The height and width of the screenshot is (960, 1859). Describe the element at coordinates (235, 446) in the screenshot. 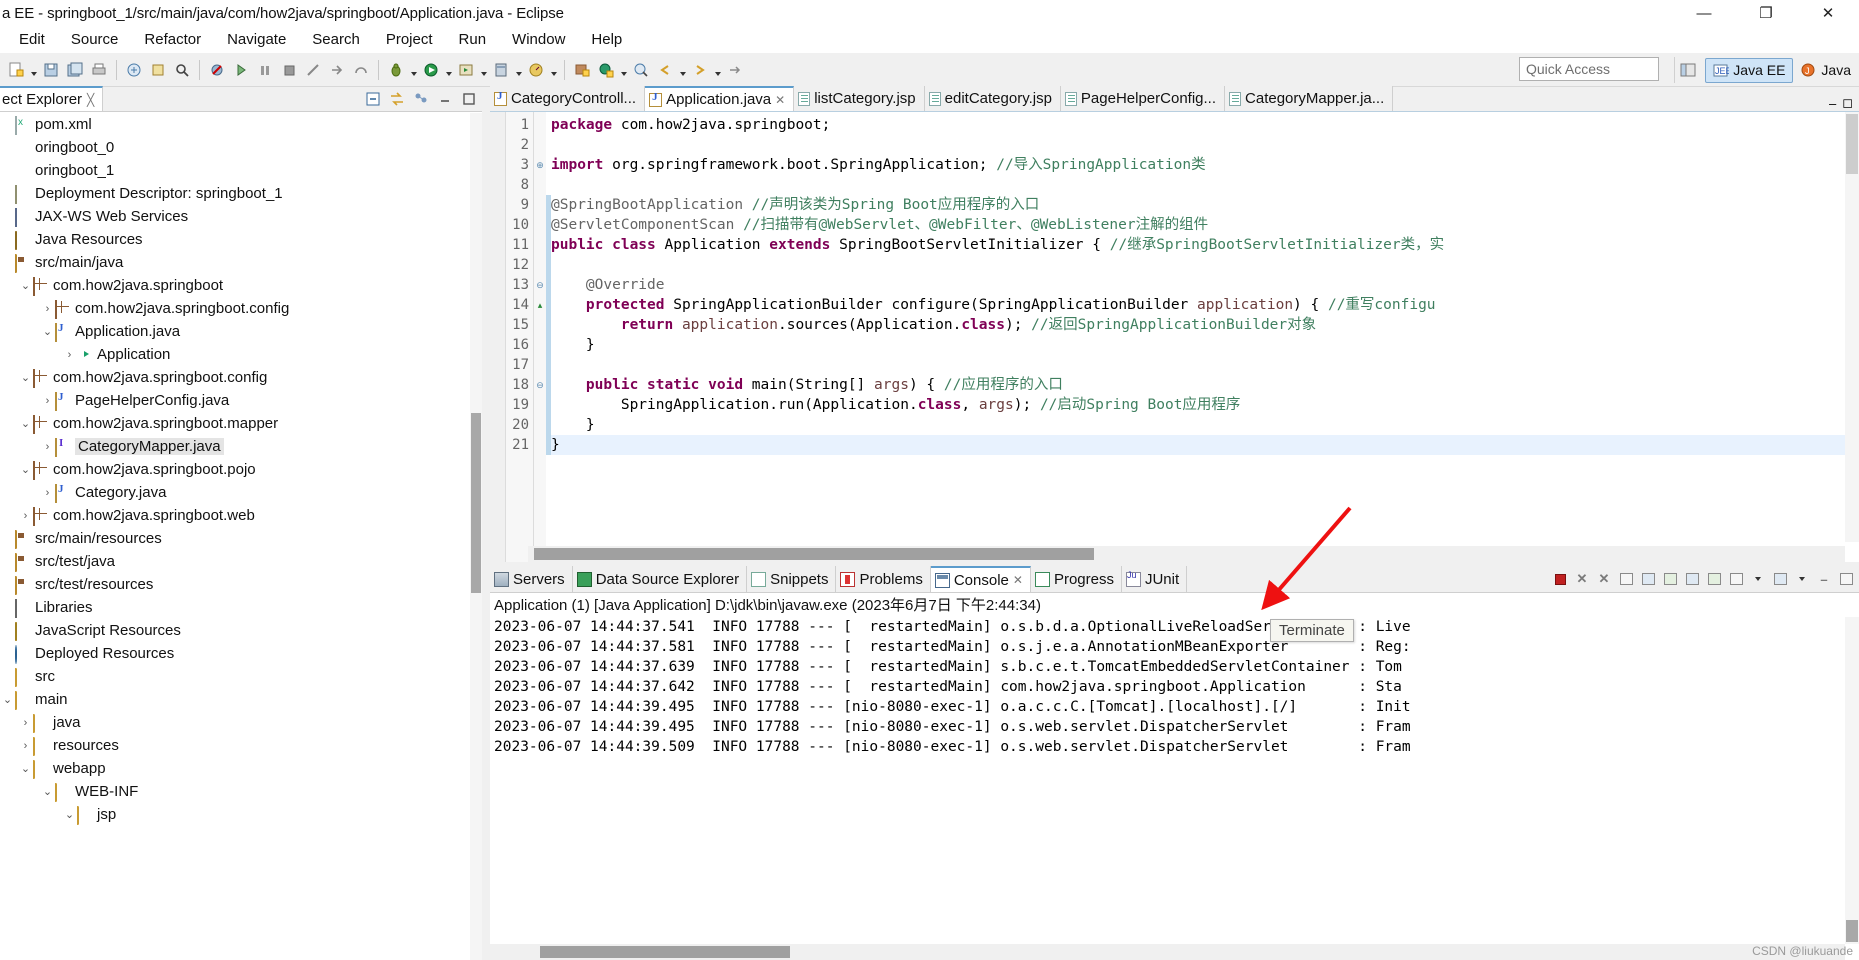

I see `tree-item: › CategoryMapper.java` at that location.